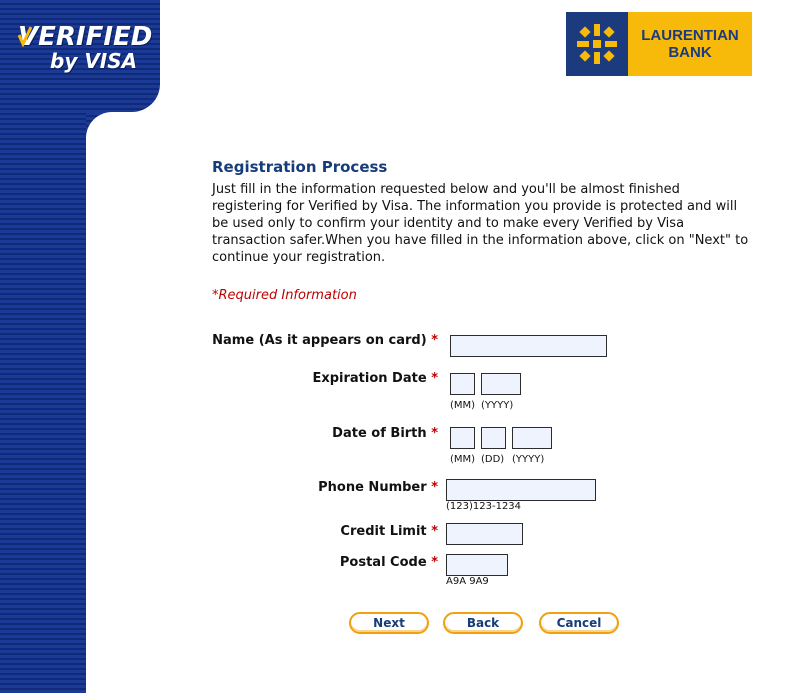 The image size is (800, 693). What do you see at coordinates (463, 459) in the screenshot?
I see `dob-month-hint: (MM)` at bounding box center [463, 459].